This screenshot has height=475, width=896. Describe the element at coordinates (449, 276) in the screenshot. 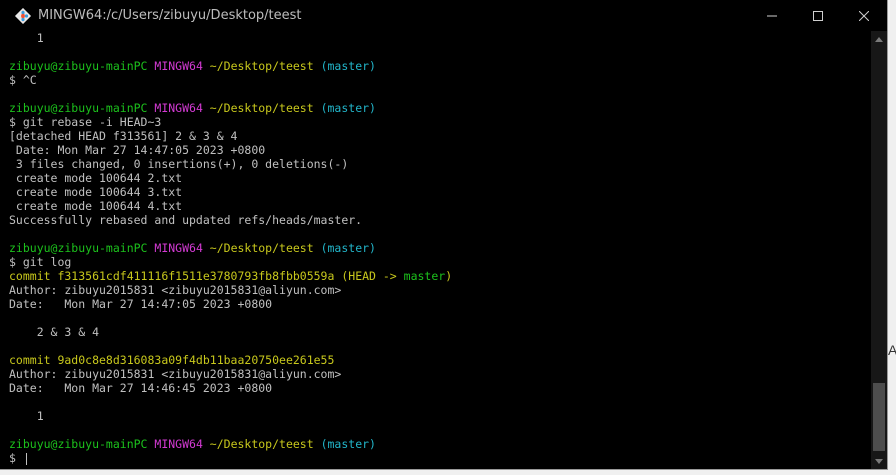

I see `terminal-text: )` at that location.